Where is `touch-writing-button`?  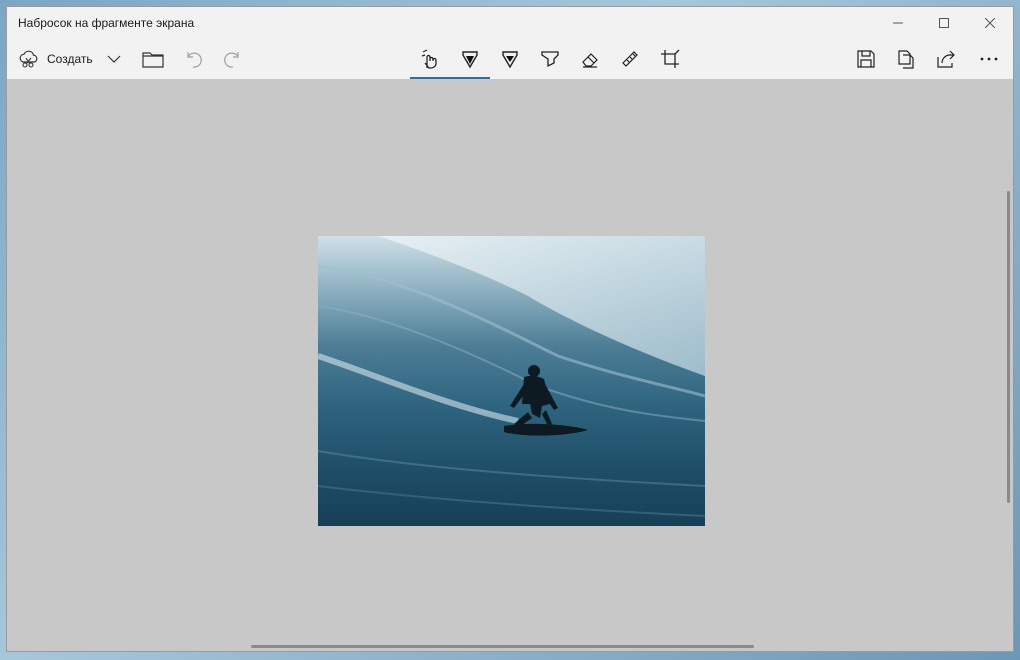
touch-writing-button is located at coordinates (430, 59).